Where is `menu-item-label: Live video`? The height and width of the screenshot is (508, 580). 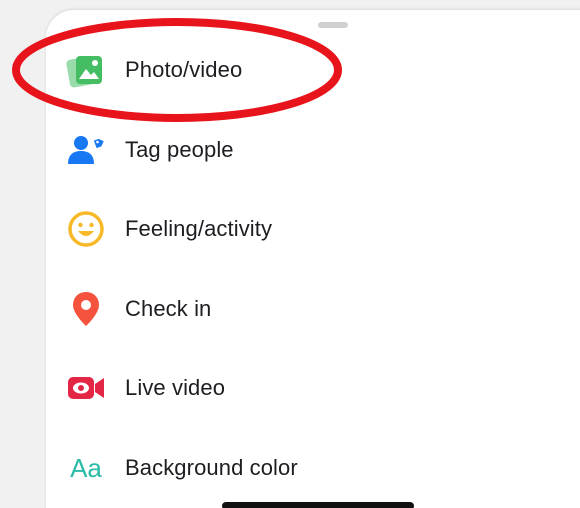 menu-item-label: Live video is located at coordinates (175, 387).